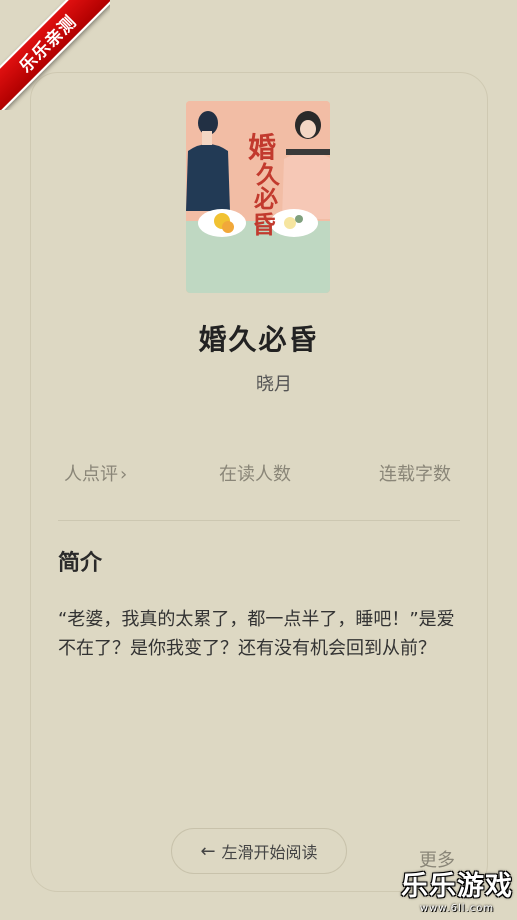 The image size is (517, 920). I want to click on svg-text: 必, so click(266, 198).